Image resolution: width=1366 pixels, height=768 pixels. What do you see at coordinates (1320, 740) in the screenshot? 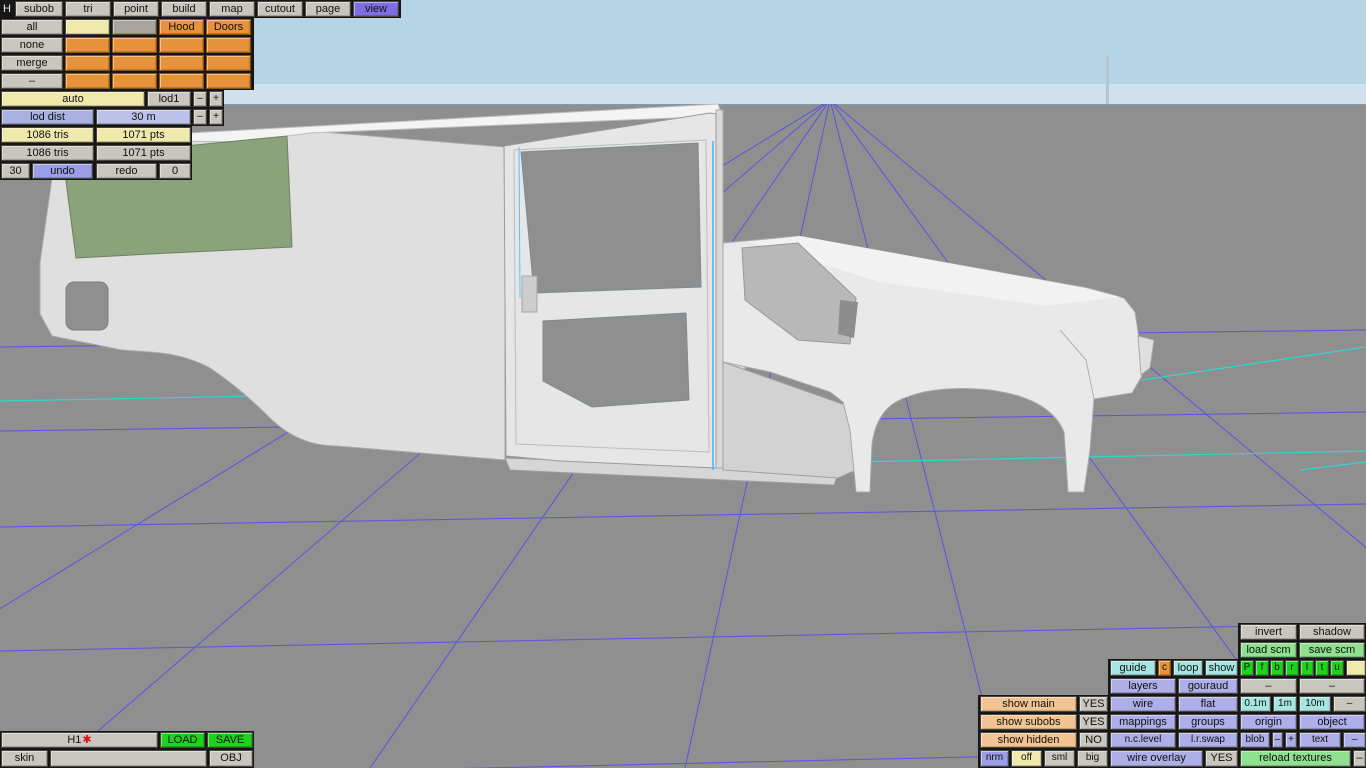
I see `text-button: text` at bounding box center [1320, 740].